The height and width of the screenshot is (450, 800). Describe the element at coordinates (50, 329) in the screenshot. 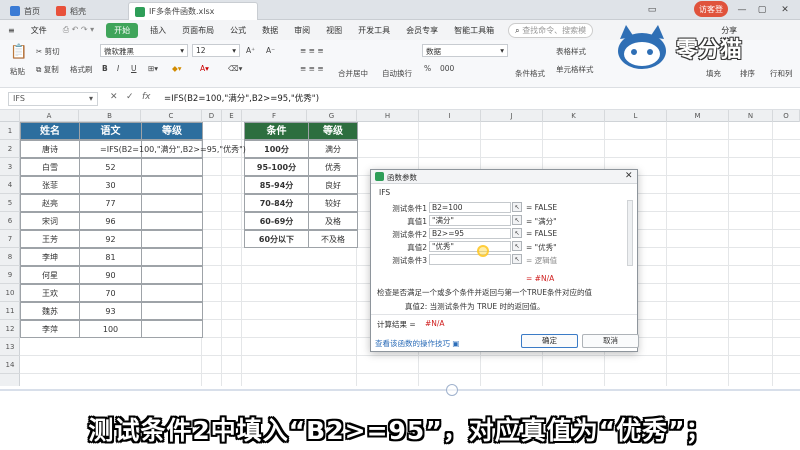

I see `cell-name: 李萍` at that location.